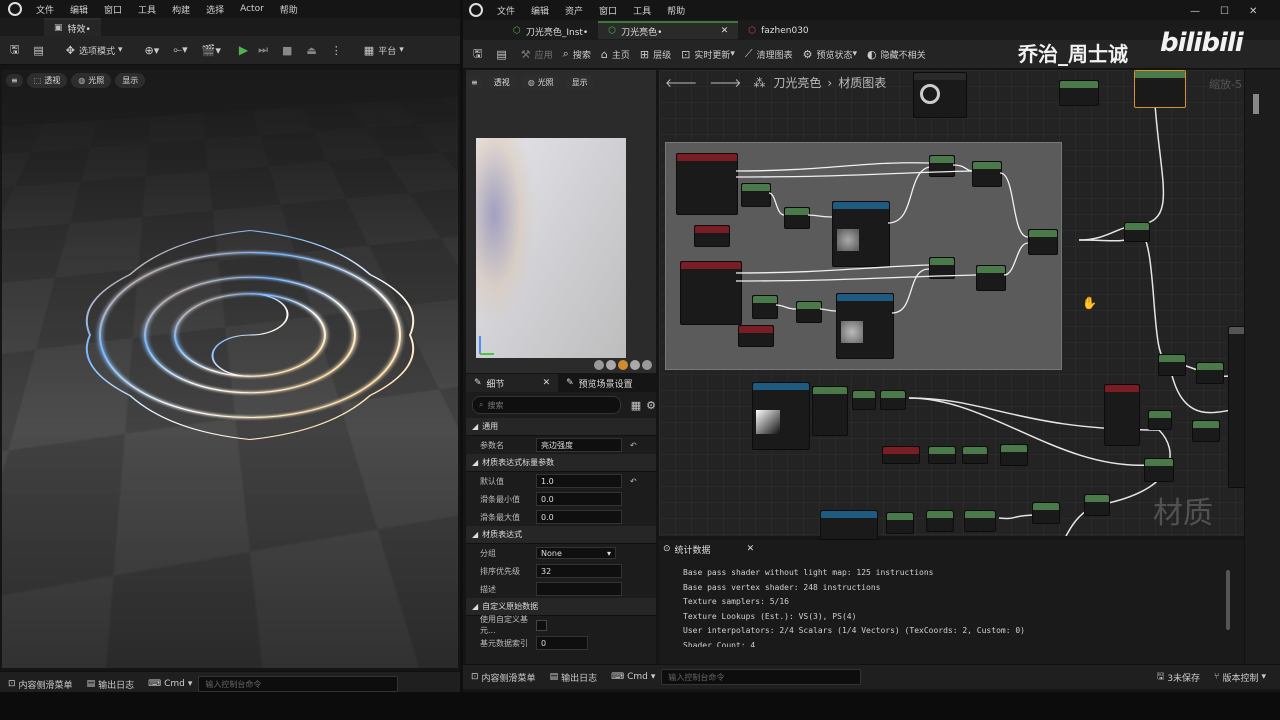  Describe the element at coordinates (830, 411) in the screenshot. I see `graph-node-reroute-group` at that location.